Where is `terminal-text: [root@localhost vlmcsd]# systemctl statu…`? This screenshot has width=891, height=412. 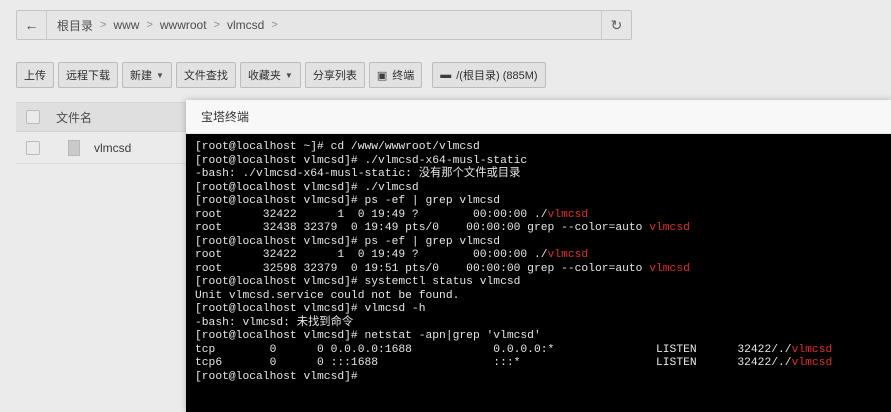
terminal-text: [root@localhost vlmcsd]# systemctl statu… is located at coordinates (358, 282).